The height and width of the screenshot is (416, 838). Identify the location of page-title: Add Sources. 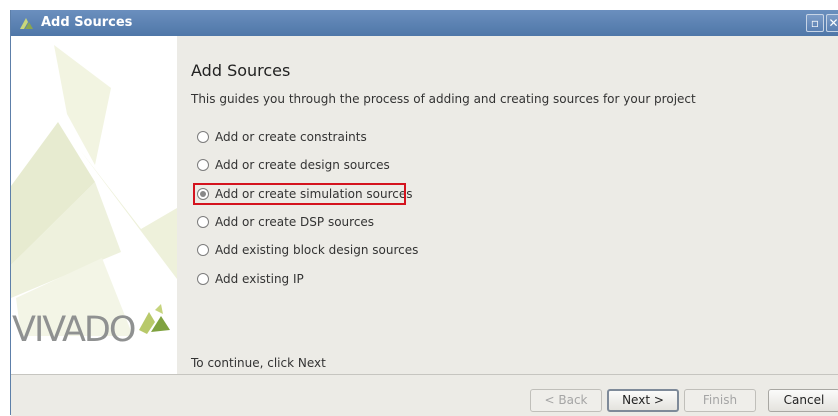
(241, 70).